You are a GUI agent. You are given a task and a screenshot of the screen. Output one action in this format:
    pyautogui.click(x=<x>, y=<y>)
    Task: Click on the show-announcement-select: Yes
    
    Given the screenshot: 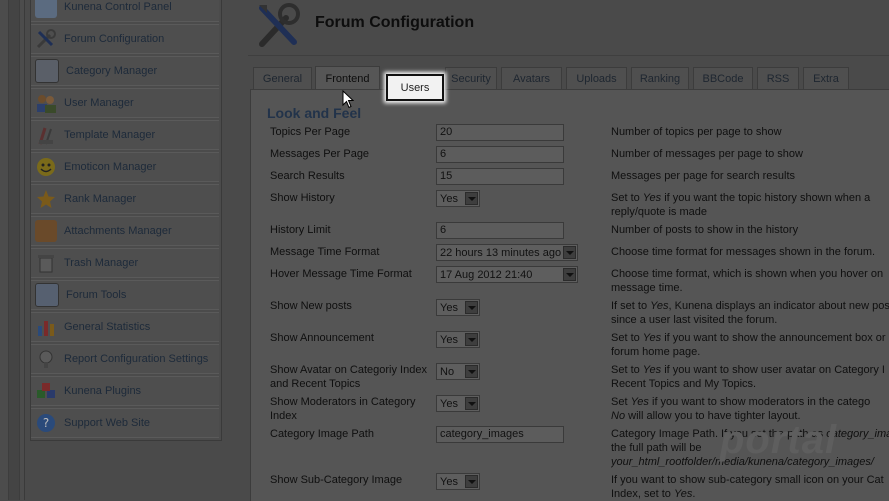 What is the action you would take?
    pyautogui.click(x=458, y=339)
    